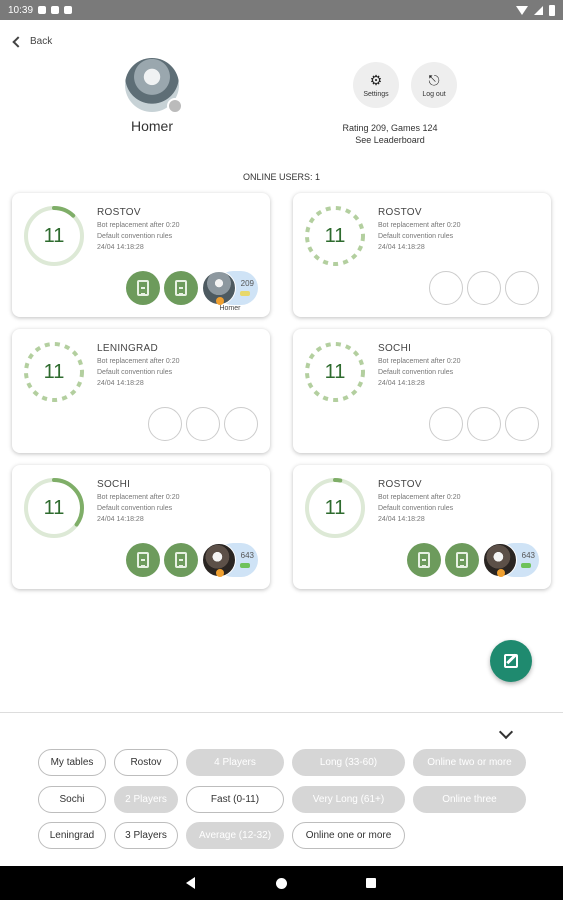 The height and width of the screenshot is (900, 563). I want to click on back-button: Back, so click(32, 41).